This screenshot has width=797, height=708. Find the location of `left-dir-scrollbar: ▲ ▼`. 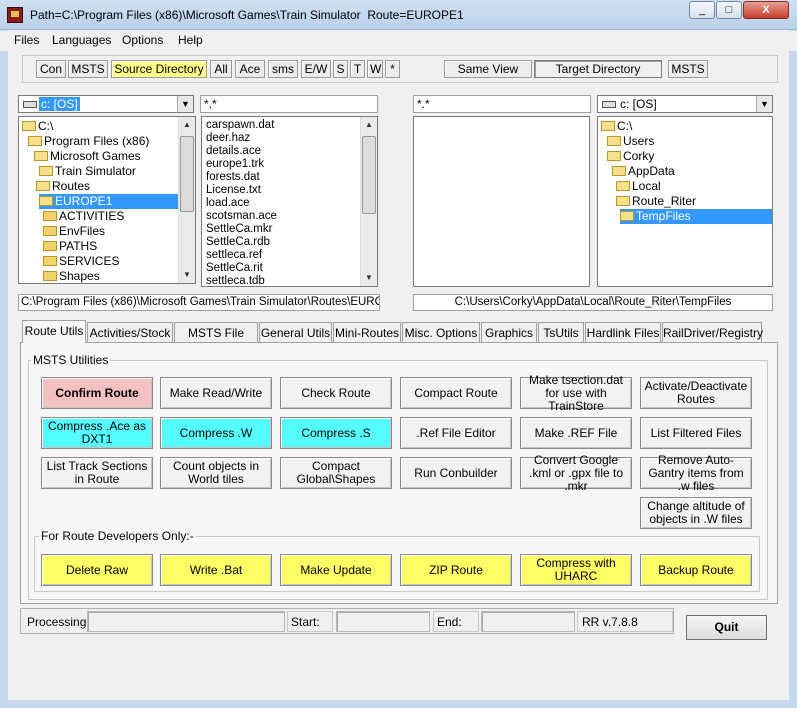

left-dir-scrollbar: ▲ ▼ is located at coordinates (186, 200).